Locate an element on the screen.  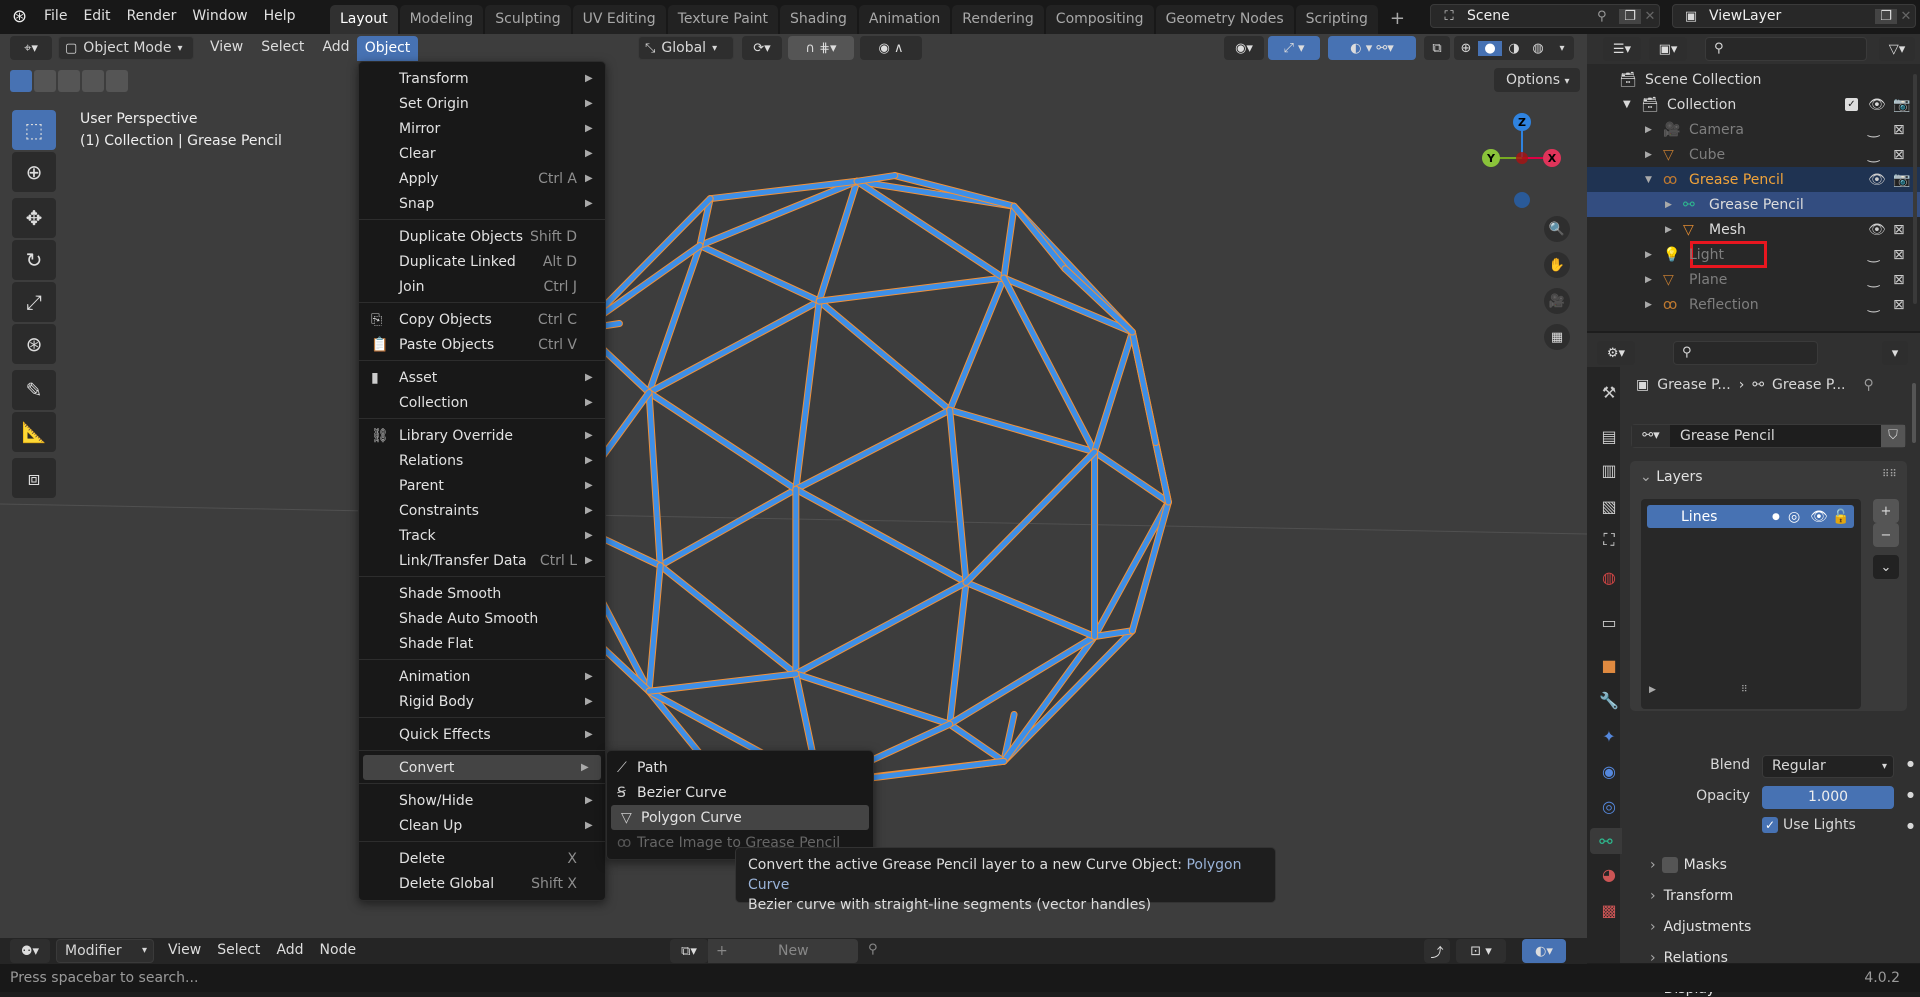
selection-mode-buttons is located at coordinates (70, 81).